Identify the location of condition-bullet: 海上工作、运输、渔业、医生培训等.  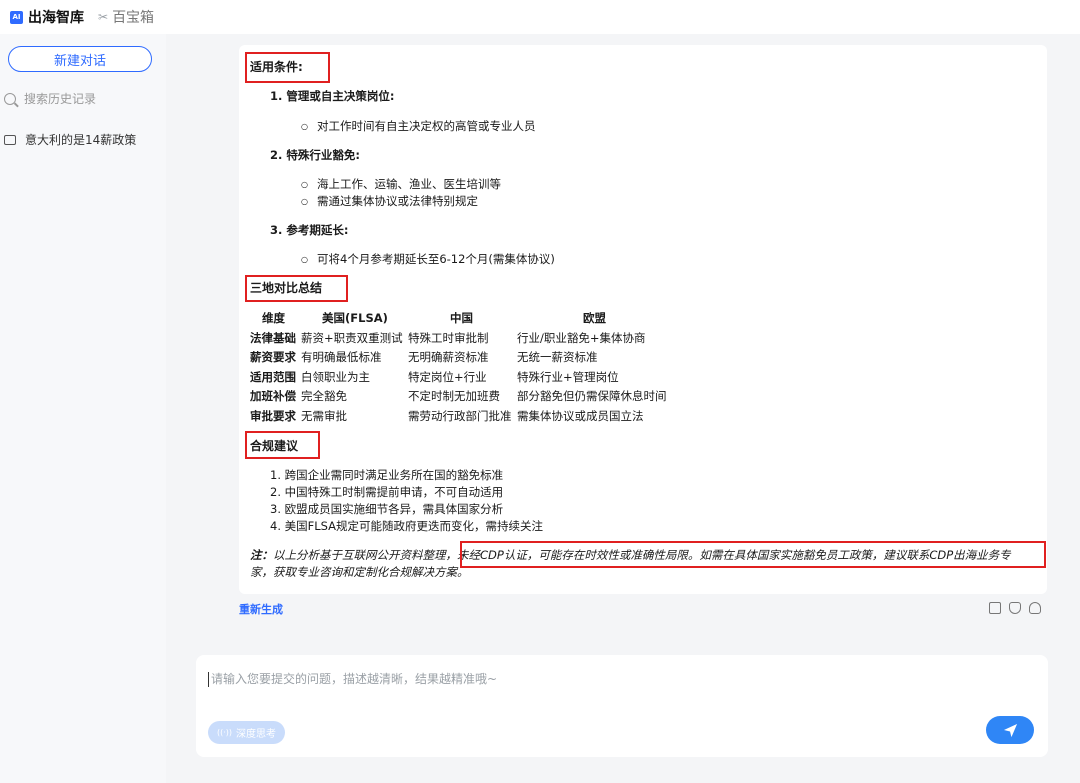
(401, 184).